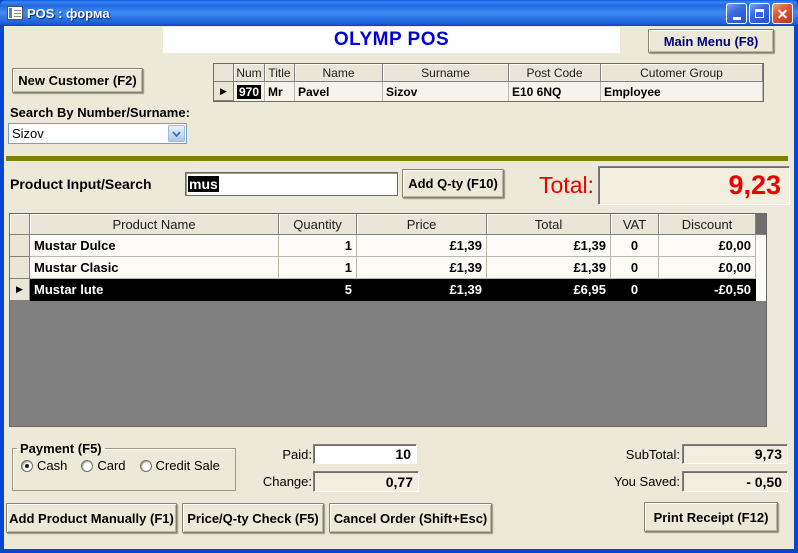  I want to click on product-search-input: mus, so click(291, 184).